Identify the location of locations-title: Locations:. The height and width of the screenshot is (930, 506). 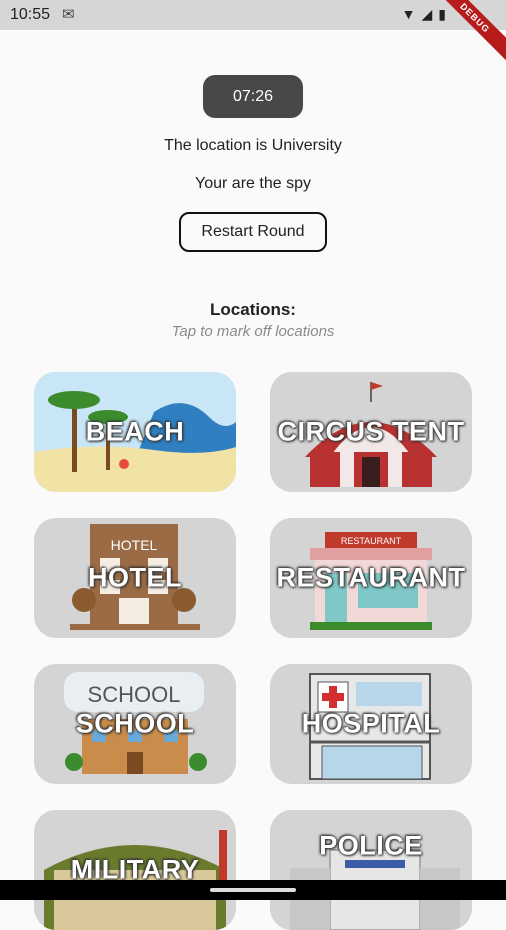
(253, 309).